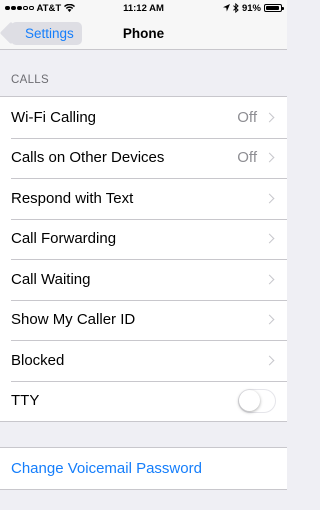 The height and width of the screenshot is (510, 320). I want to click on tty-toggle-switch, so click(257, 400).